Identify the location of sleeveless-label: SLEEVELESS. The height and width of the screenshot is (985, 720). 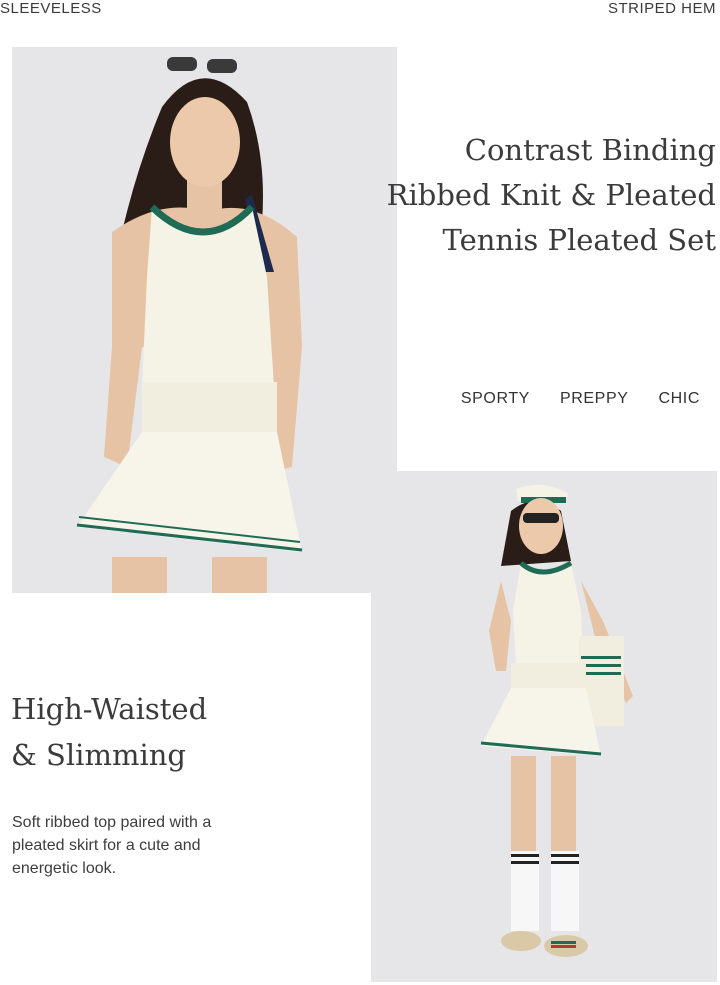
(51, 8).